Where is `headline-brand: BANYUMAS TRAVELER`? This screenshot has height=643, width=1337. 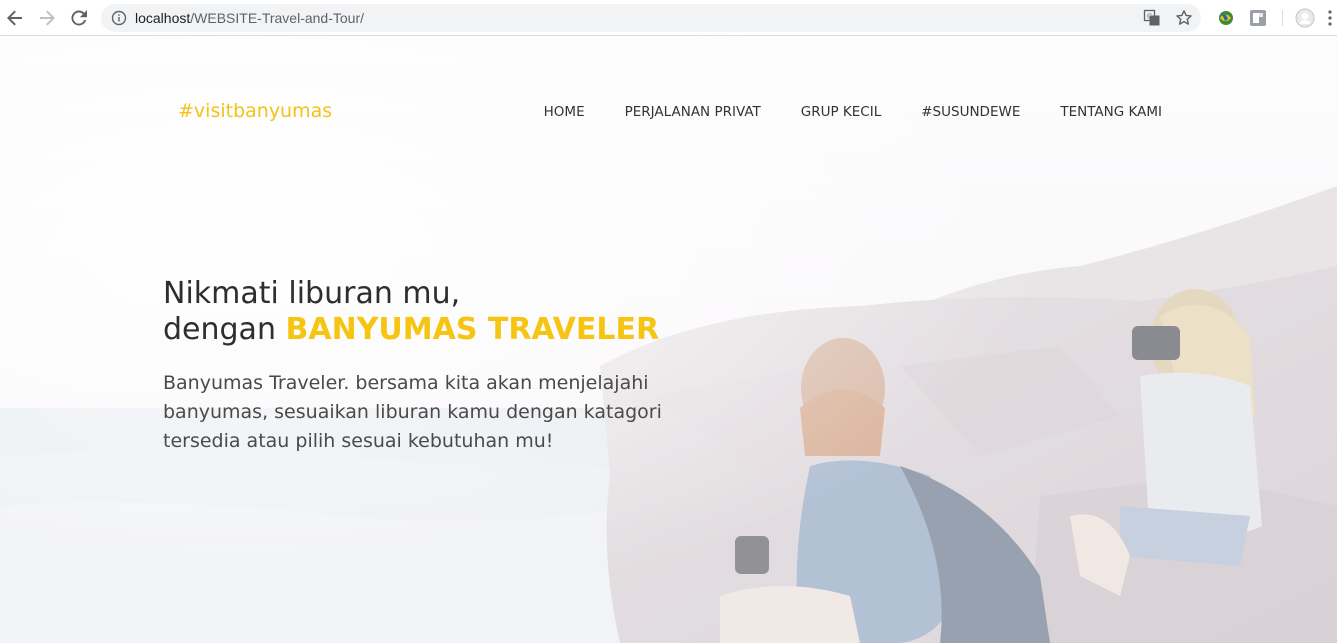 headline-brand: BANYUMAS TRAVELER is located at coordinates (472, 329).